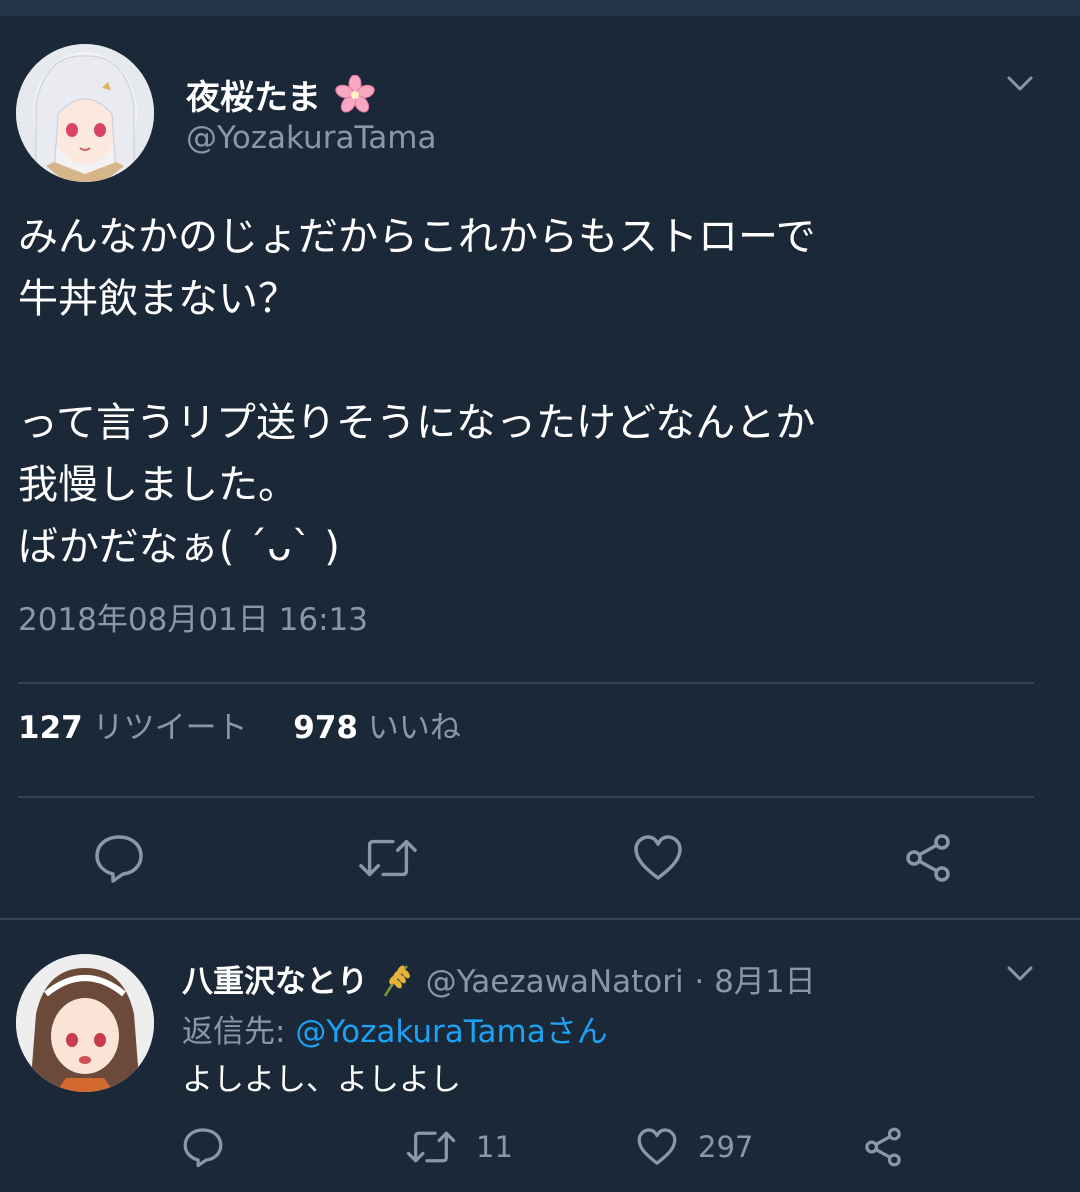 The width and height of the screenshot is (1080, 1192). I want to click on retweet-button: 11, so click(459, 1147).